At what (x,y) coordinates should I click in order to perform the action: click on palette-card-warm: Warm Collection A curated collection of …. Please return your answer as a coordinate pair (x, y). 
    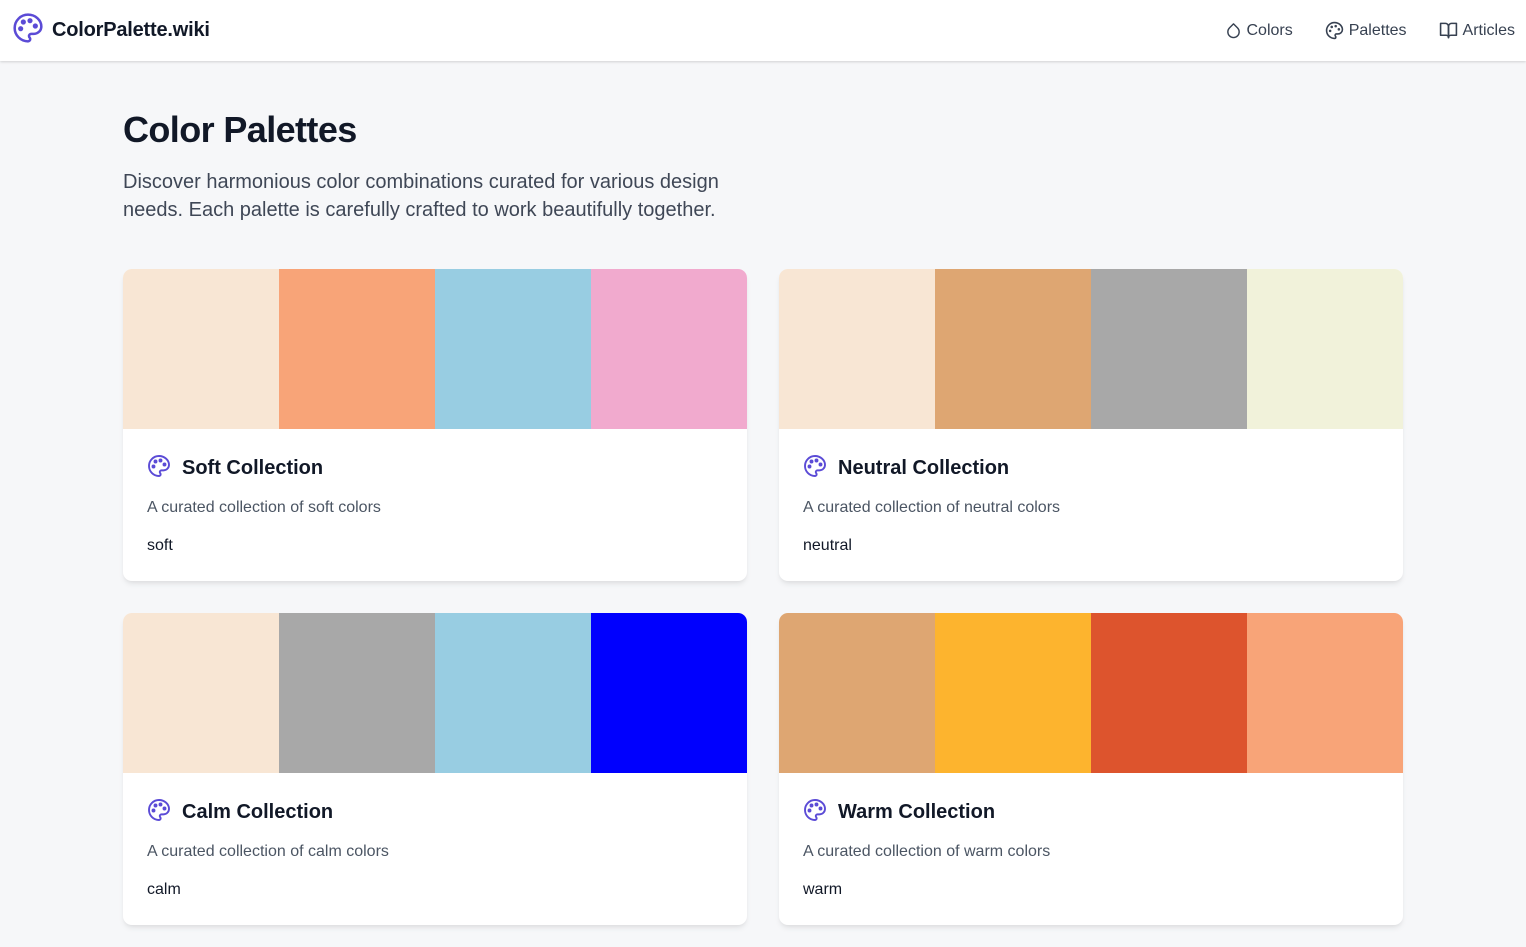
    Looking at the image, I should click on (1091, 769).